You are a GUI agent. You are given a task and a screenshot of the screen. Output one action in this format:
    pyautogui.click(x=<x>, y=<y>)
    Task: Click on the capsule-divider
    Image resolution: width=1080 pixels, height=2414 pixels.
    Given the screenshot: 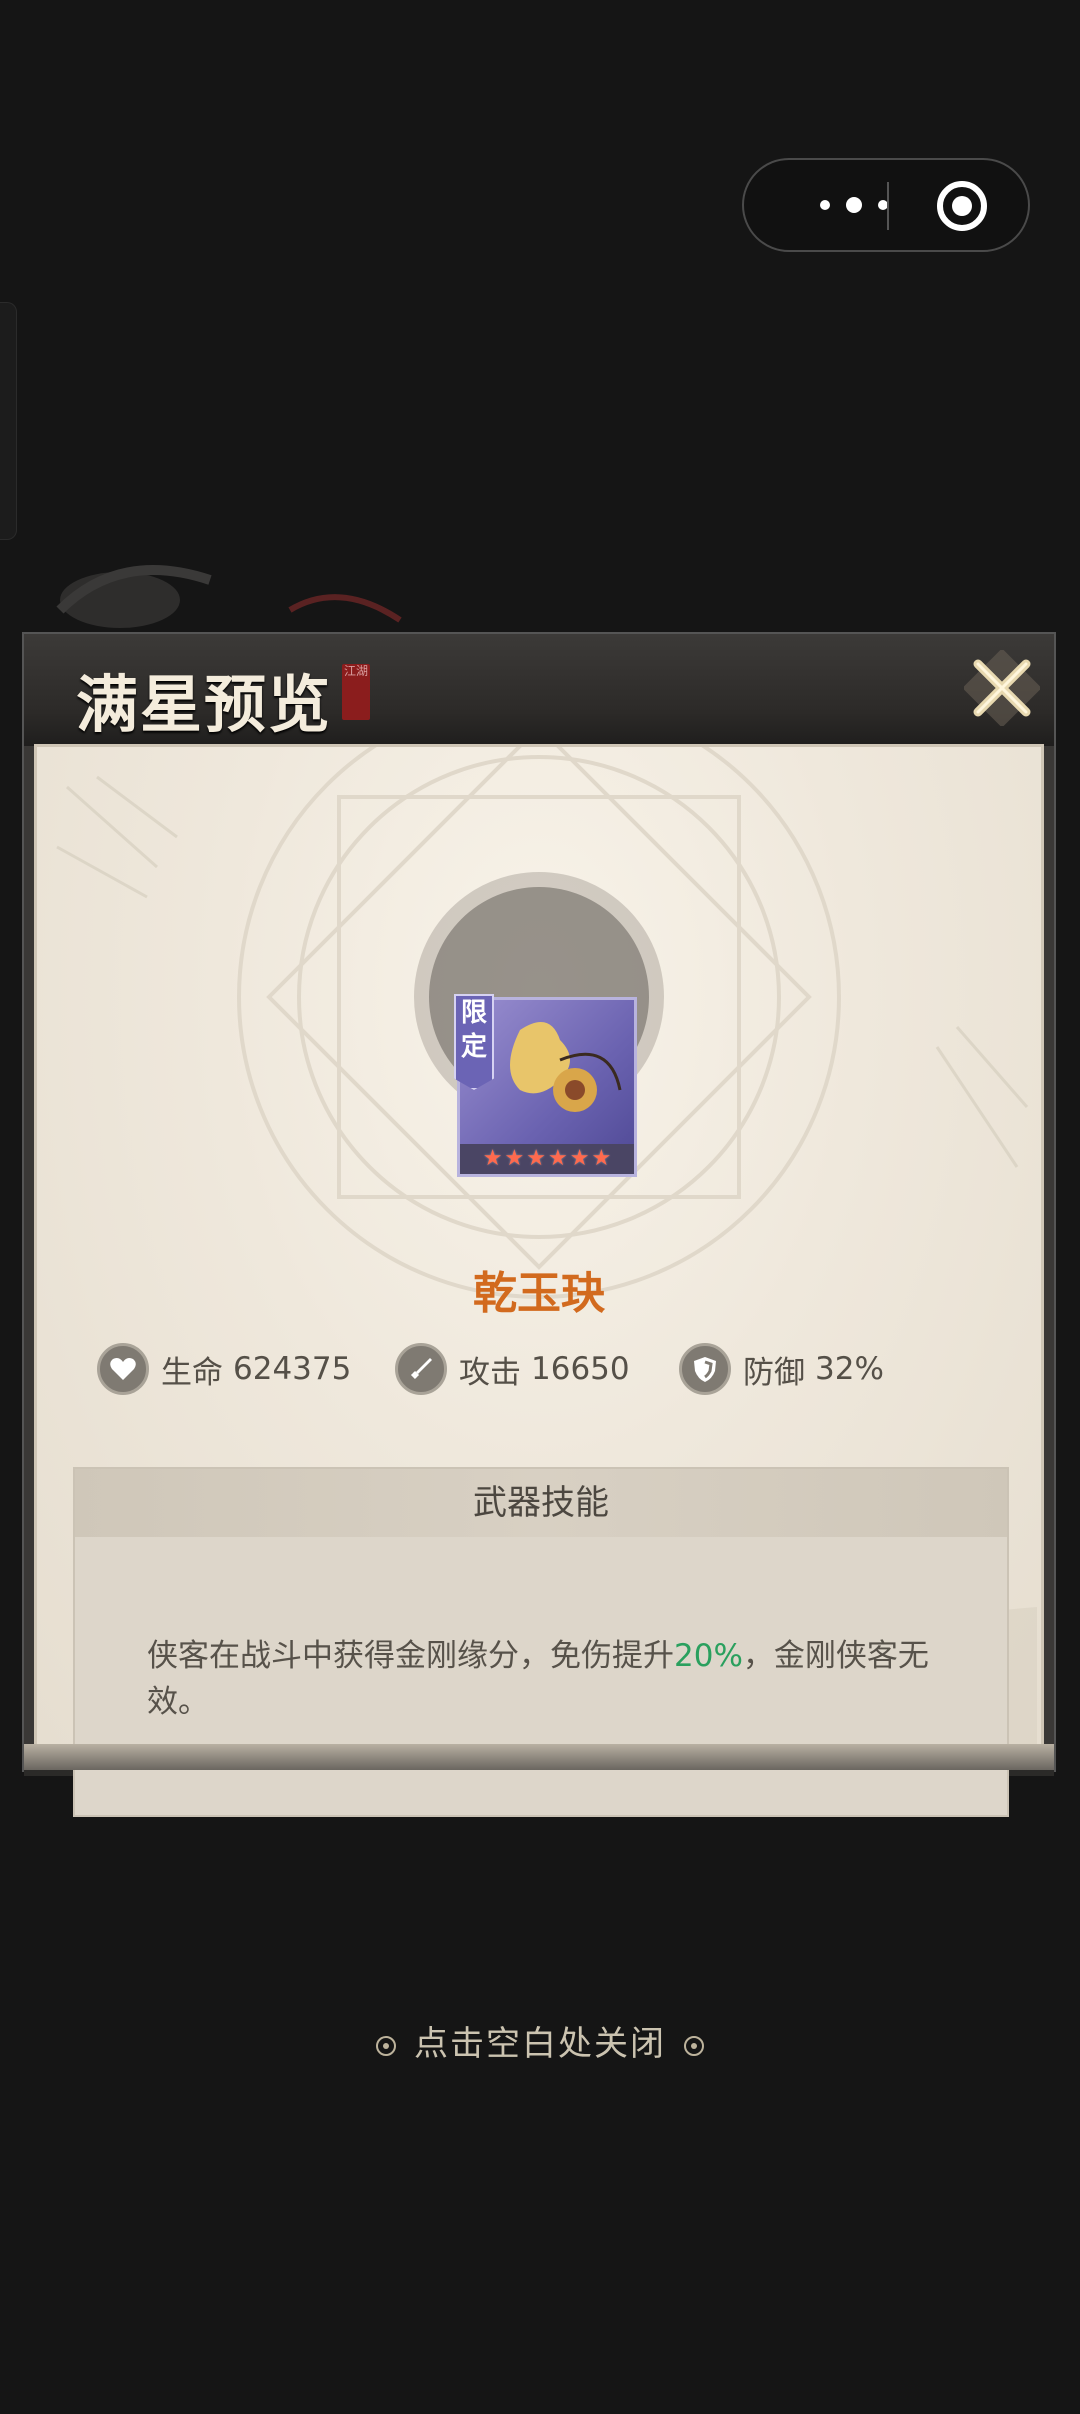 What is the action you would take?
    pyautogui.click(x=888, y=206)
    